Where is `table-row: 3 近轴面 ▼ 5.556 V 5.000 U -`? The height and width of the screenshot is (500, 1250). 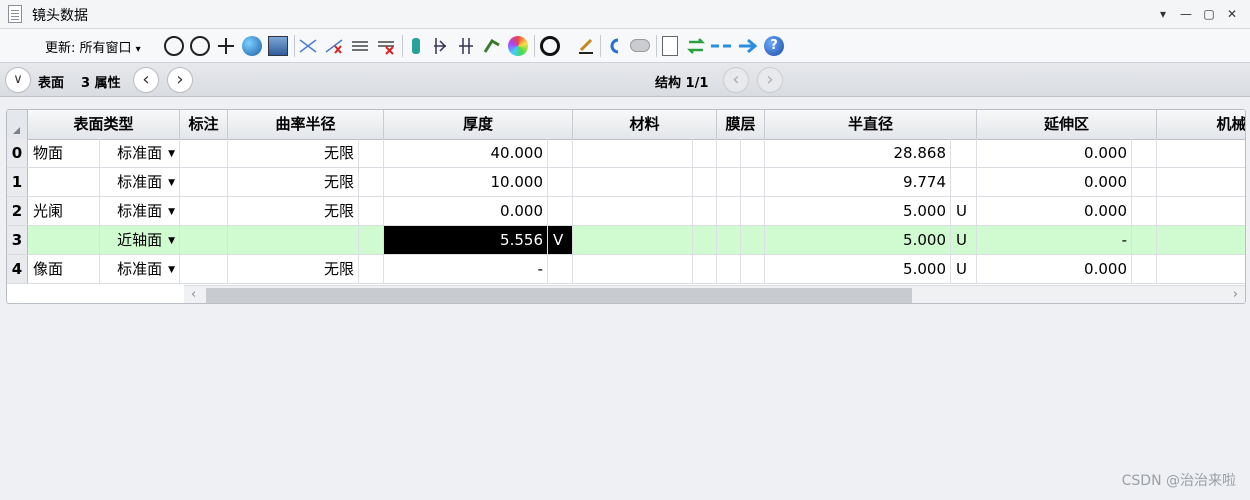 table-row: 3 近轴面 ▼ 5.556 V 5.000 U - is located at coordinates (626, 240).